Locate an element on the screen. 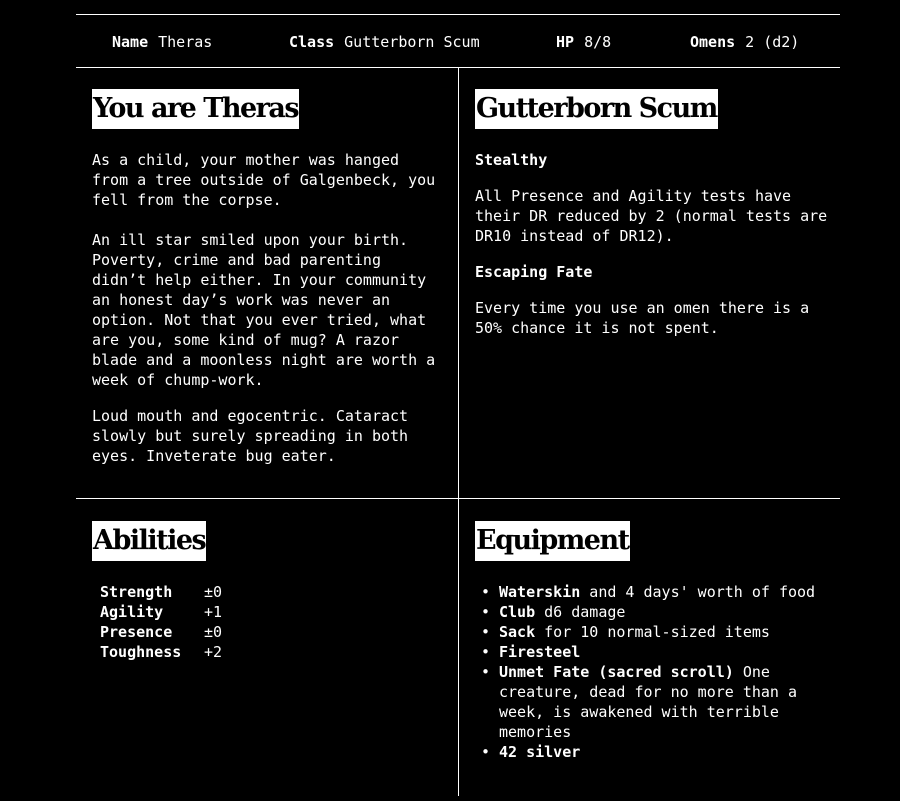 This screenshot has width=900, height=801. ability-name: Toughness is located at coordinates (141, 652).